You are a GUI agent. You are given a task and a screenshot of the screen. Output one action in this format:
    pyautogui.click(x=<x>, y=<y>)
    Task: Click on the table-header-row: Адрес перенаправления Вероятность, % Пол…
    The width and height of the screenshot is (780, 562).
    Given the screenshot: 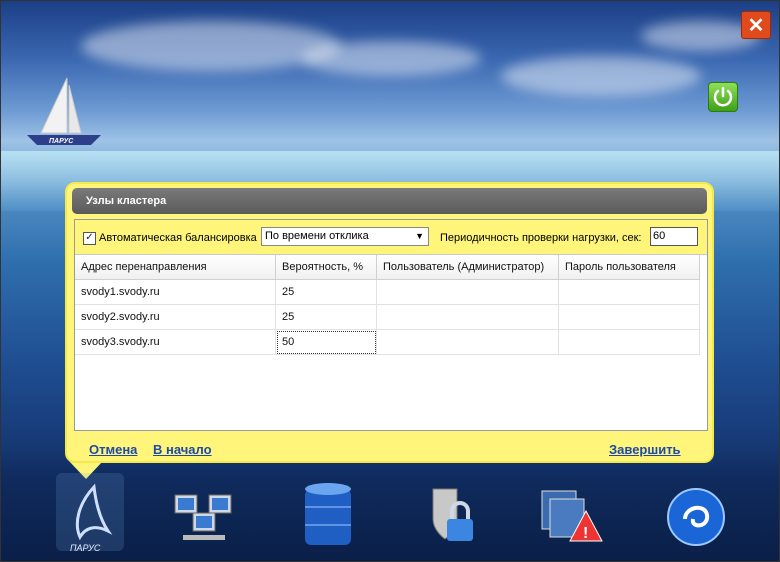 What is the action you would take?
    pyautogui.click(x=387, y=267)
    